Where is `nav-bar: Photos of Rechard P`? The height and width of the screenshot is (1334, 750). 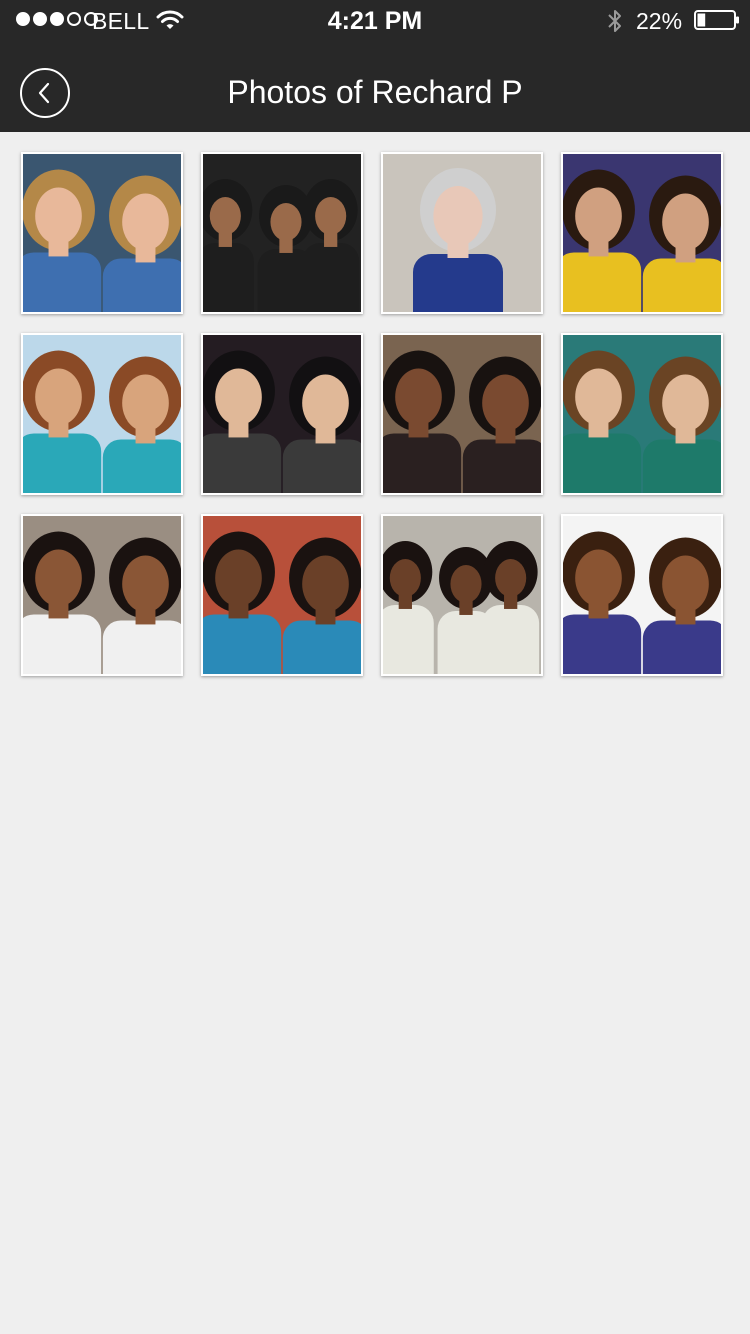
nav-bar: Photos of Rechard P is located at coordinates (375, 87).